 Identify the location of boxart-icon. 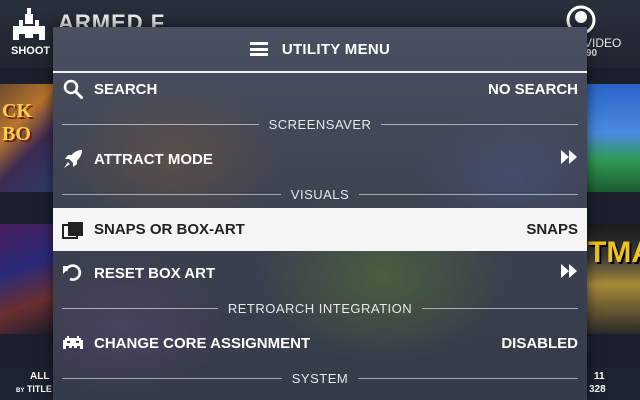
(73, 230).